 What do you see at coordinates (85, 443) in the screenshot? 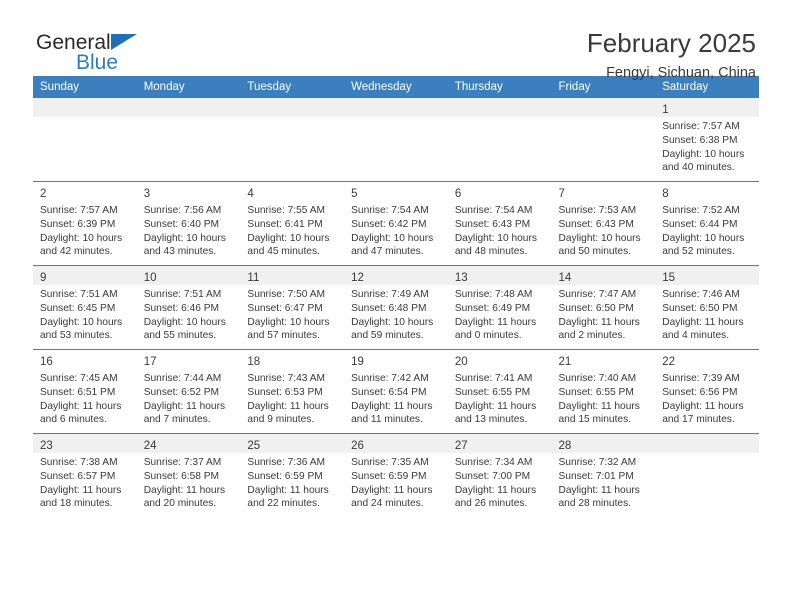
I see `day-number-bar: 23` at bounding box center [85, 443].